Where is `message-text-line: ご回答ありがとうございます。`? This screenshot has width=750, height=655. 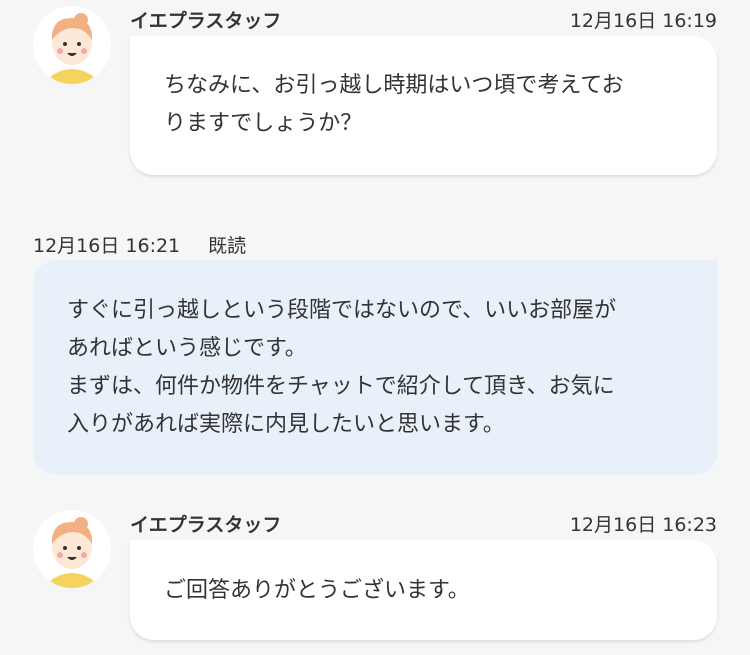
message-text-line: ご回答ありがとうございます。 is located at coordinates (317, 590).